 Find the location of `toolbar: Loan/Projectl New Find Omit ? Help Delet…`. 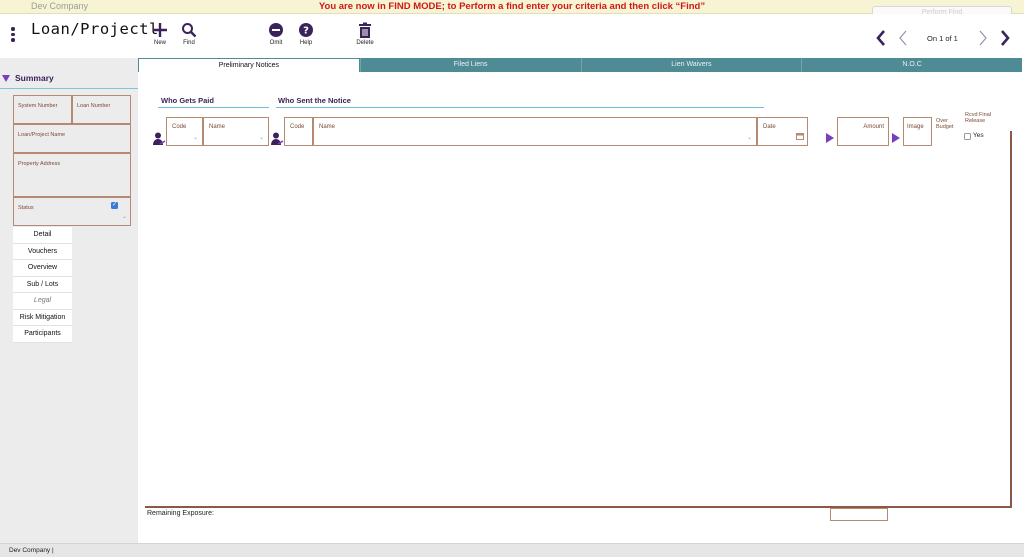

toolbar: Loan/Projectl New Find Omit ? Help Delet… is located at coordinates (512, 36).